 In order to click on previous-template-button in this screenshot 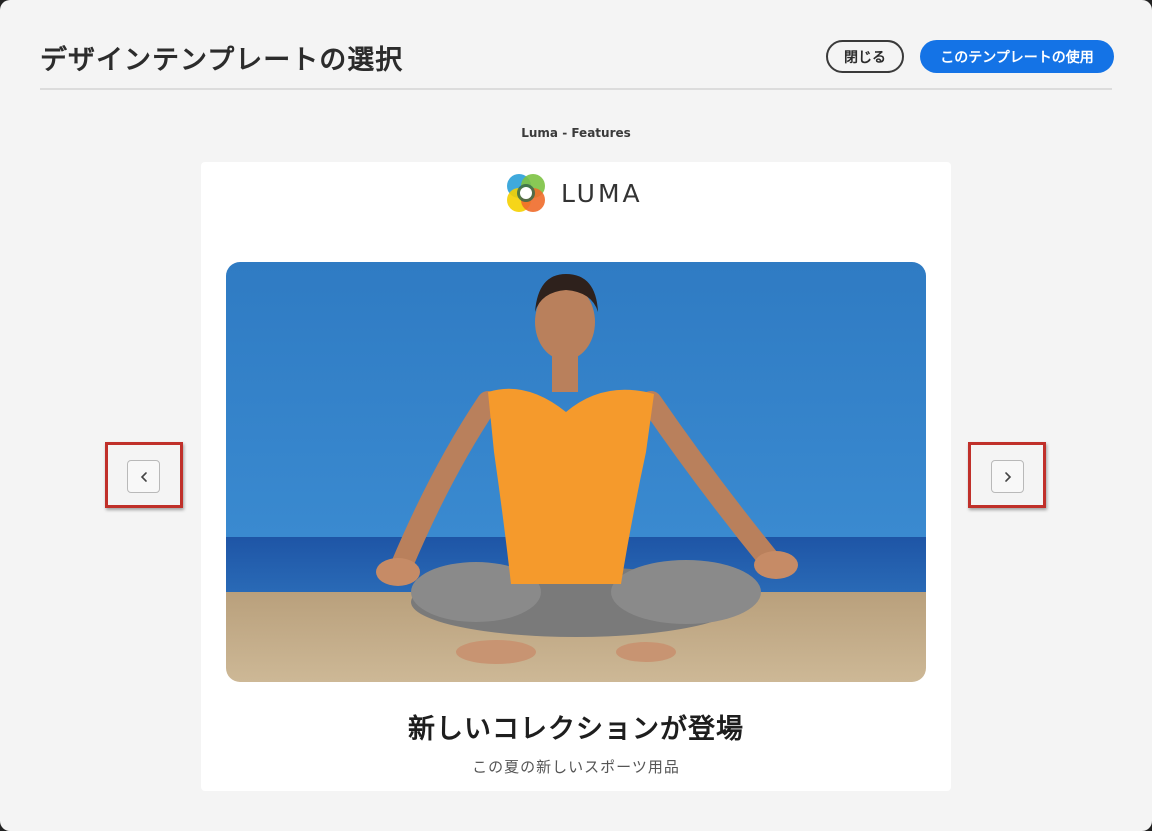, I will do `click(143, 476)`.